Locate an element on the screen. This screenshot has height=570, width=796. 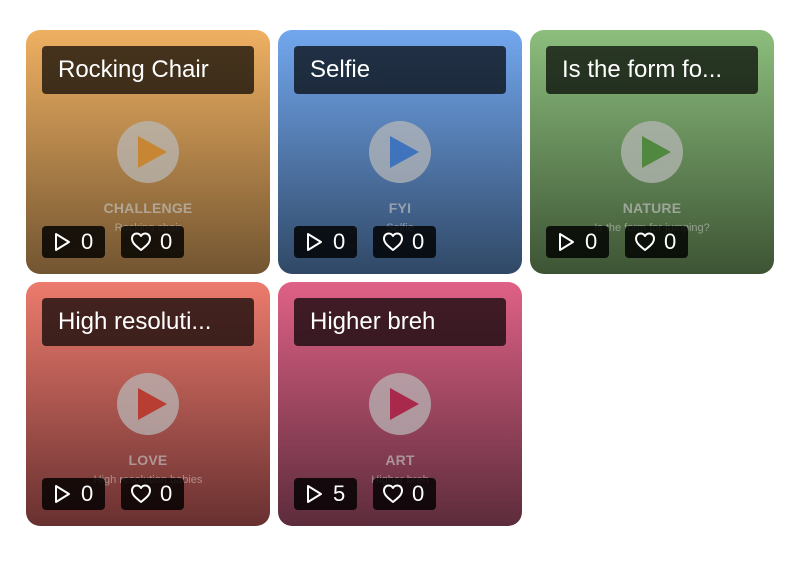
play-count: 5 is located at coordinates (339, 493).